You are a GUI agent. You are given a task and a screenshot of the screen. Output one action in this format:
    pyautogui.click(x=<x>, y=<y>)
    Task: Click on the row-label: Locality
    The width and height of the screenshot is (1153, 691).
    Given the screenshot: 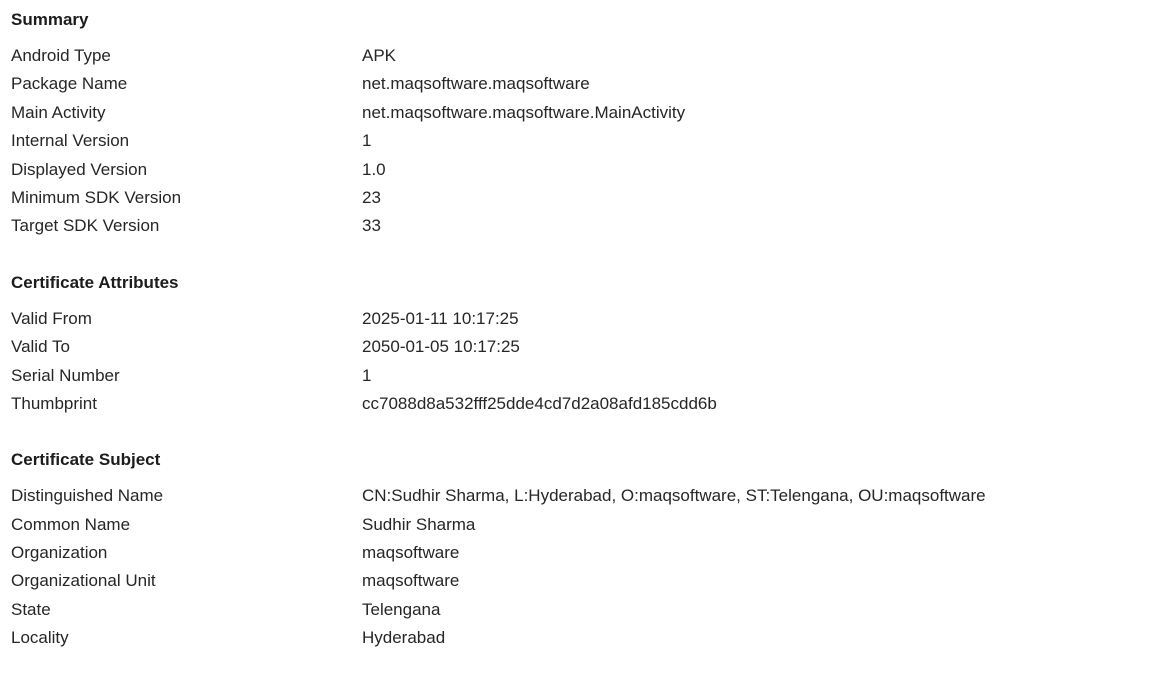 What is the action you would take?
    pyautogui.click(x=40, y=638)
    